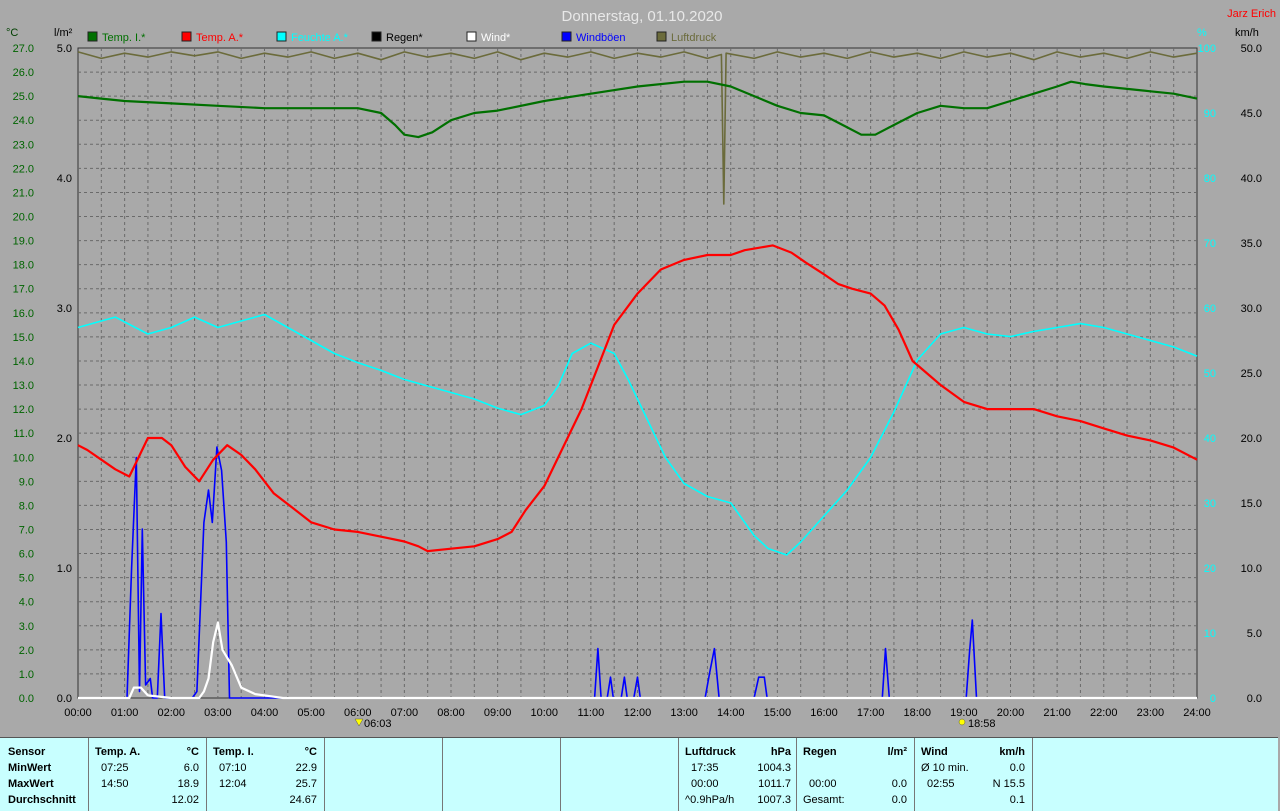 This screenshot has height=811, width=1280. What do you see at coordinates (115, 784) in the screenshot?
I see `temp-a-max-time: 14:50` at bounding box center [115, 784].